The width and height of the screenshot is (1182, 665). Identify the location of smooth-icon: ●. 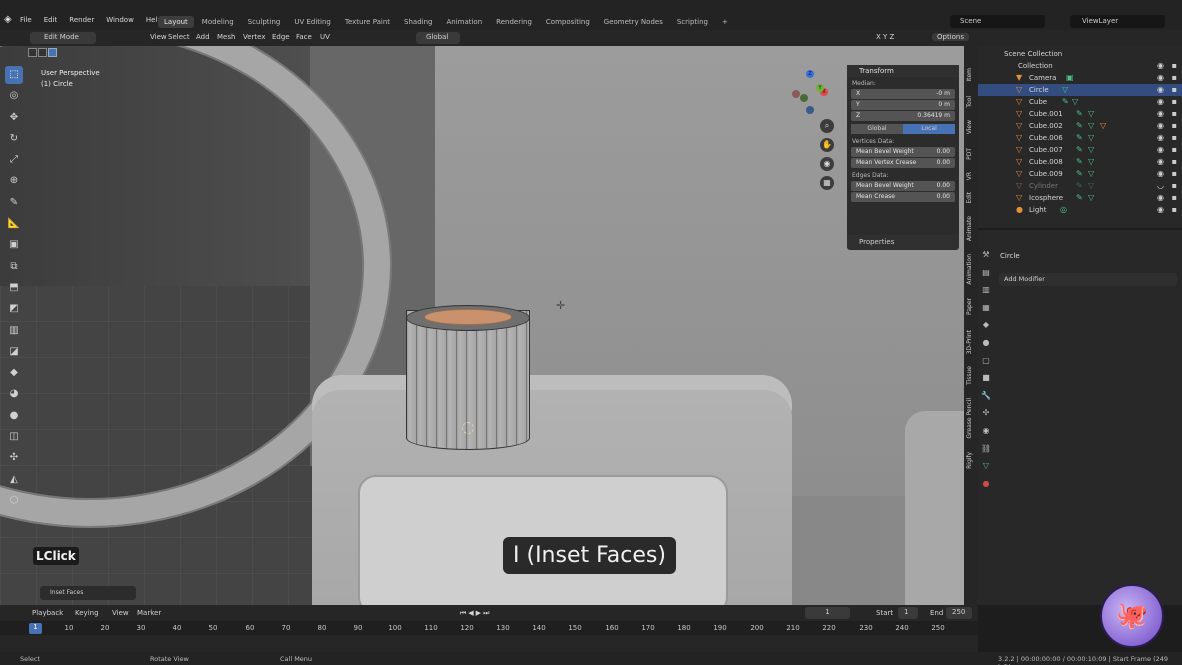
(14, 416).